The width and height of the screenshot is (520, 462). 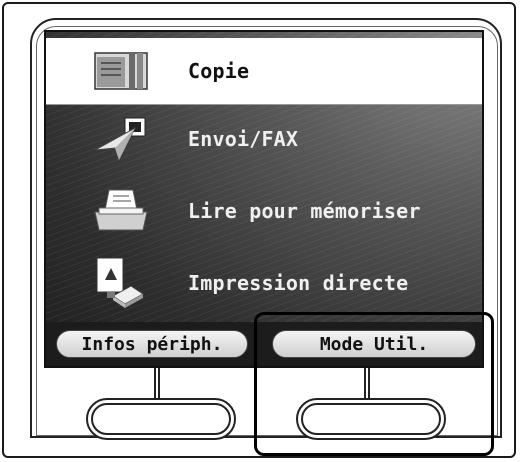 What do you see at coordinates (243, 139) in the screenshot?
I see `menu-item-label: Envoi/FAX` at bounding box center [243, 139].